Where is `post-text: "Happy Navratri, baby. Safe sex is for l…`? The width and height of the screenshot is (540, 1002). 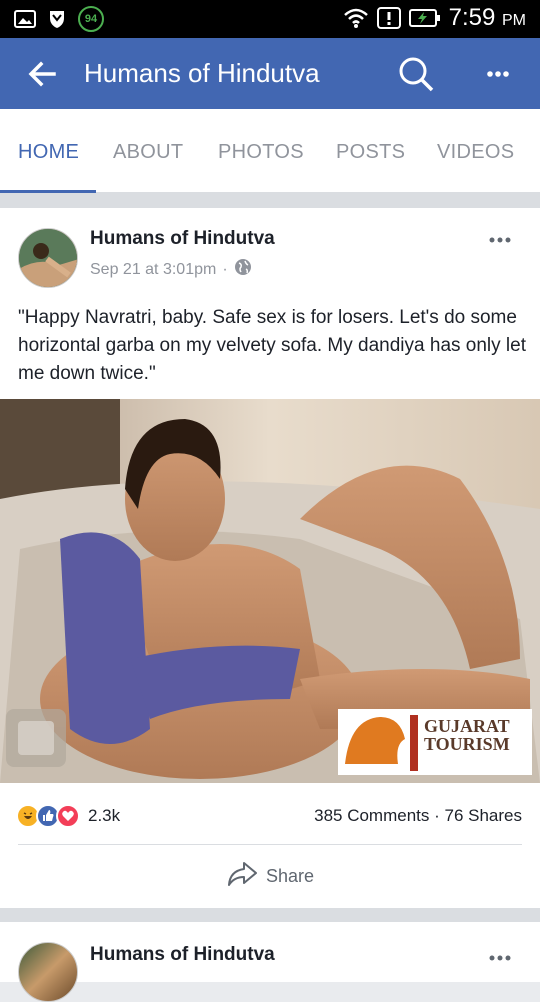
post-text: "Happy Navratri, baby. Safe sex is for l… is located at coordinates (272, 345).